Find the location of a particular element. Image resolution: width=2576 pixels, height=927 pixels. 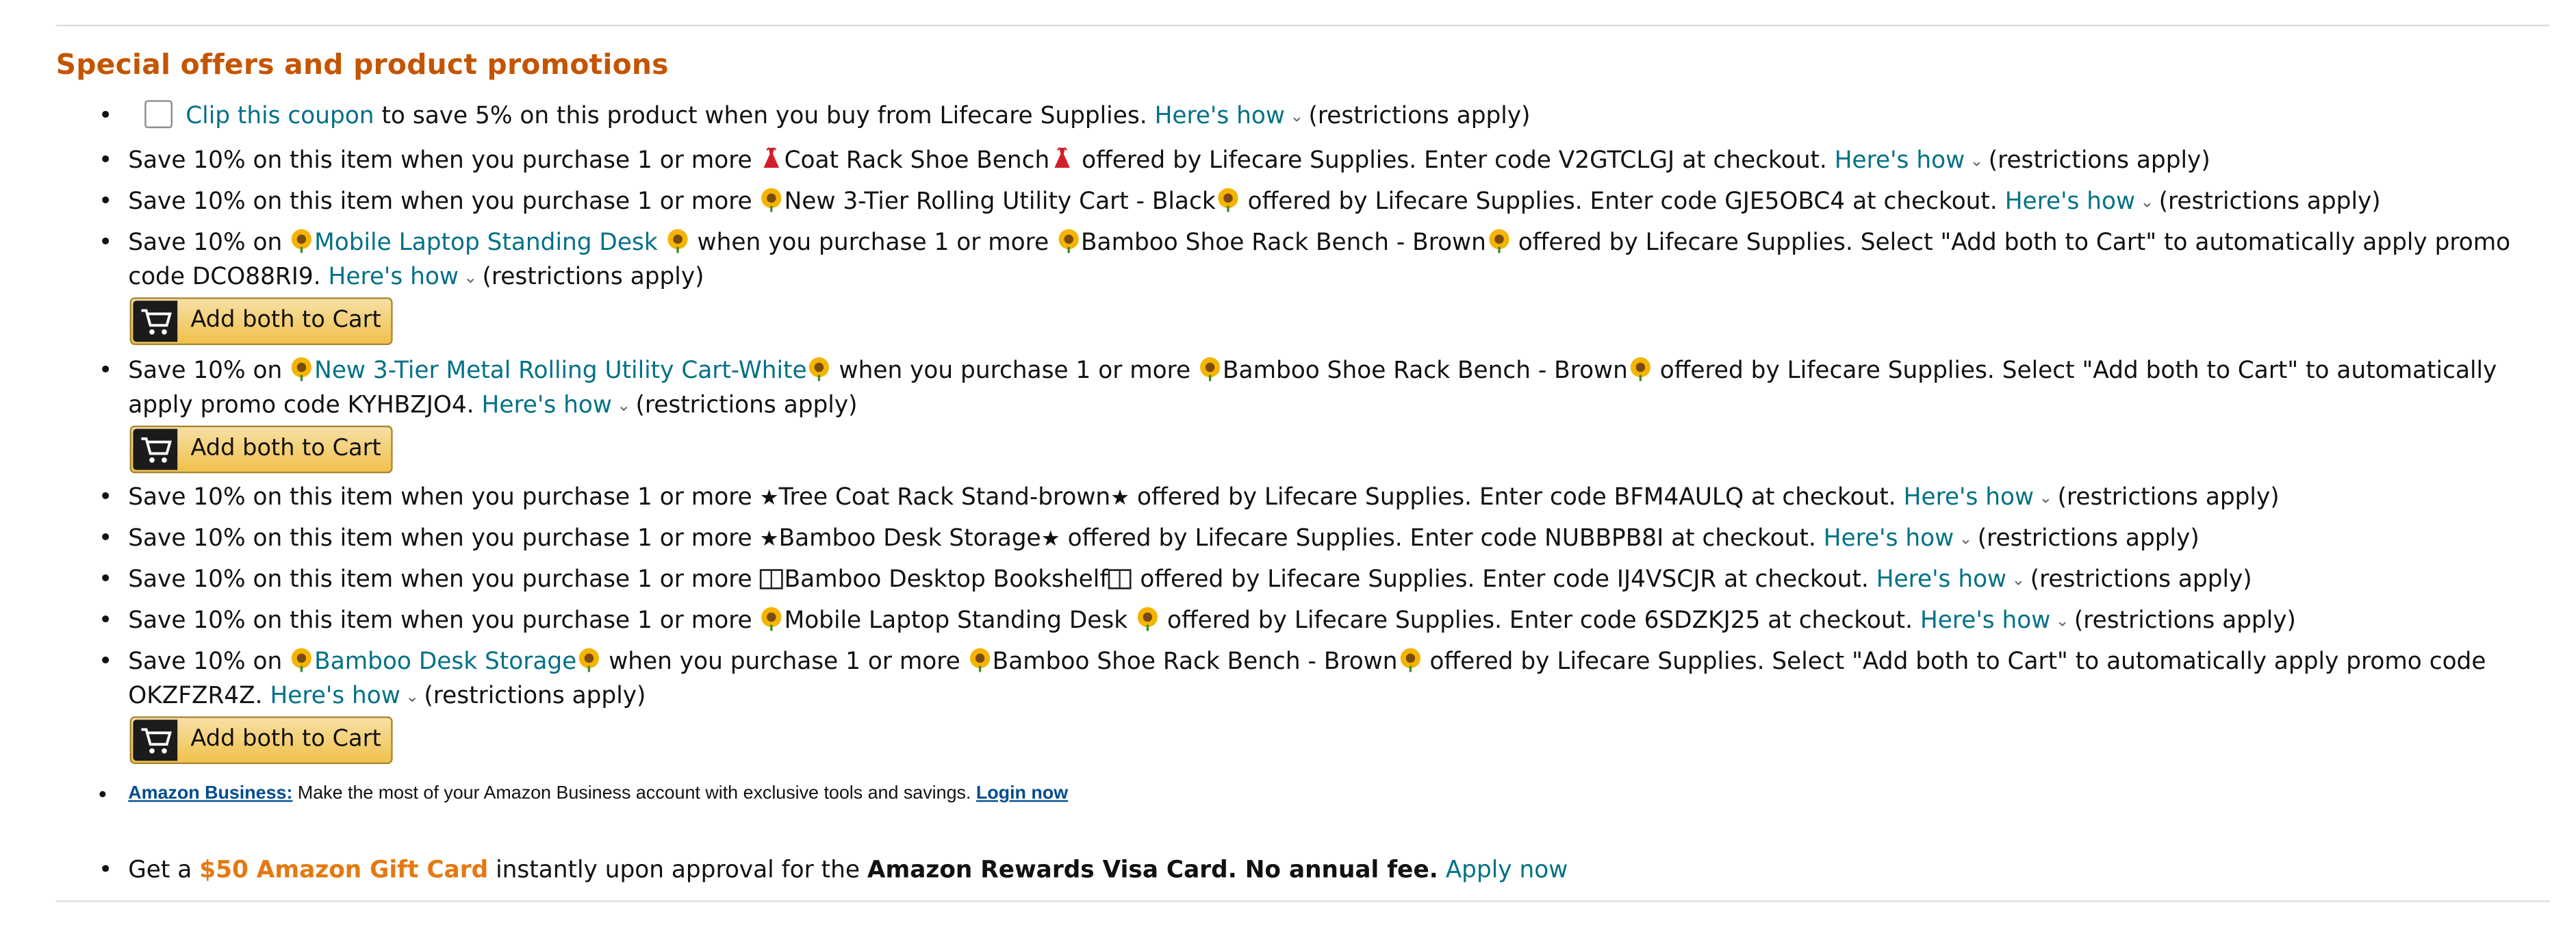

cart-icon is located at coordinates (155, 740).